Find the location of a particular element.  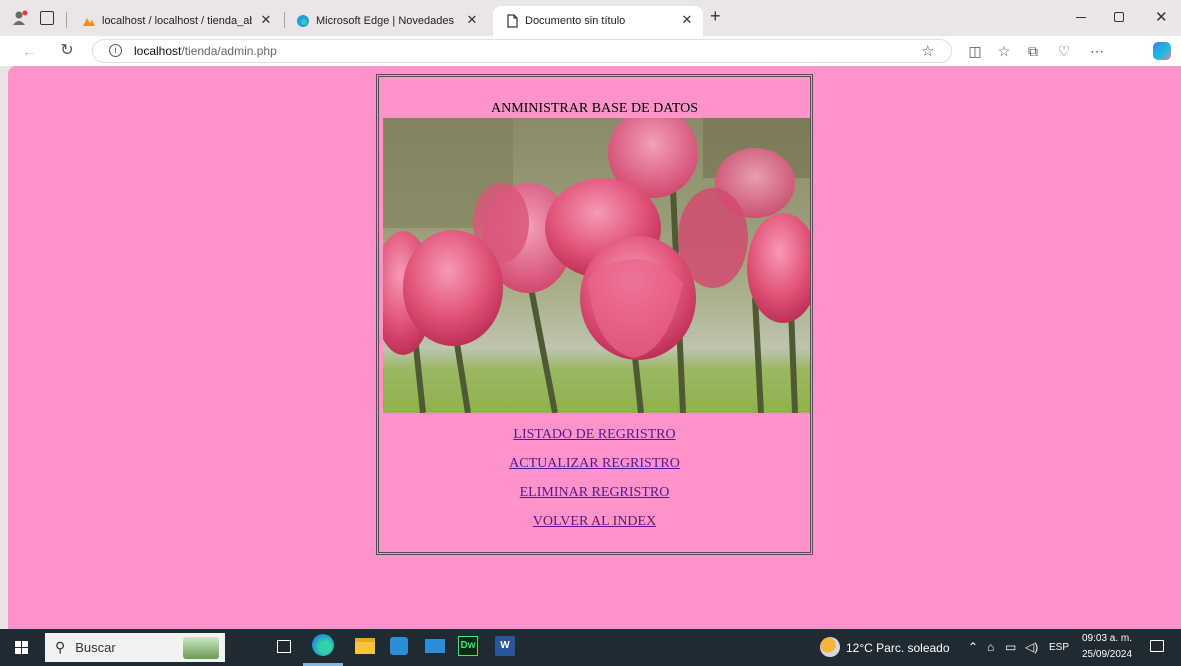

volver-index-link: VOLVER AL INDEX is located at coordinates (594, 522).